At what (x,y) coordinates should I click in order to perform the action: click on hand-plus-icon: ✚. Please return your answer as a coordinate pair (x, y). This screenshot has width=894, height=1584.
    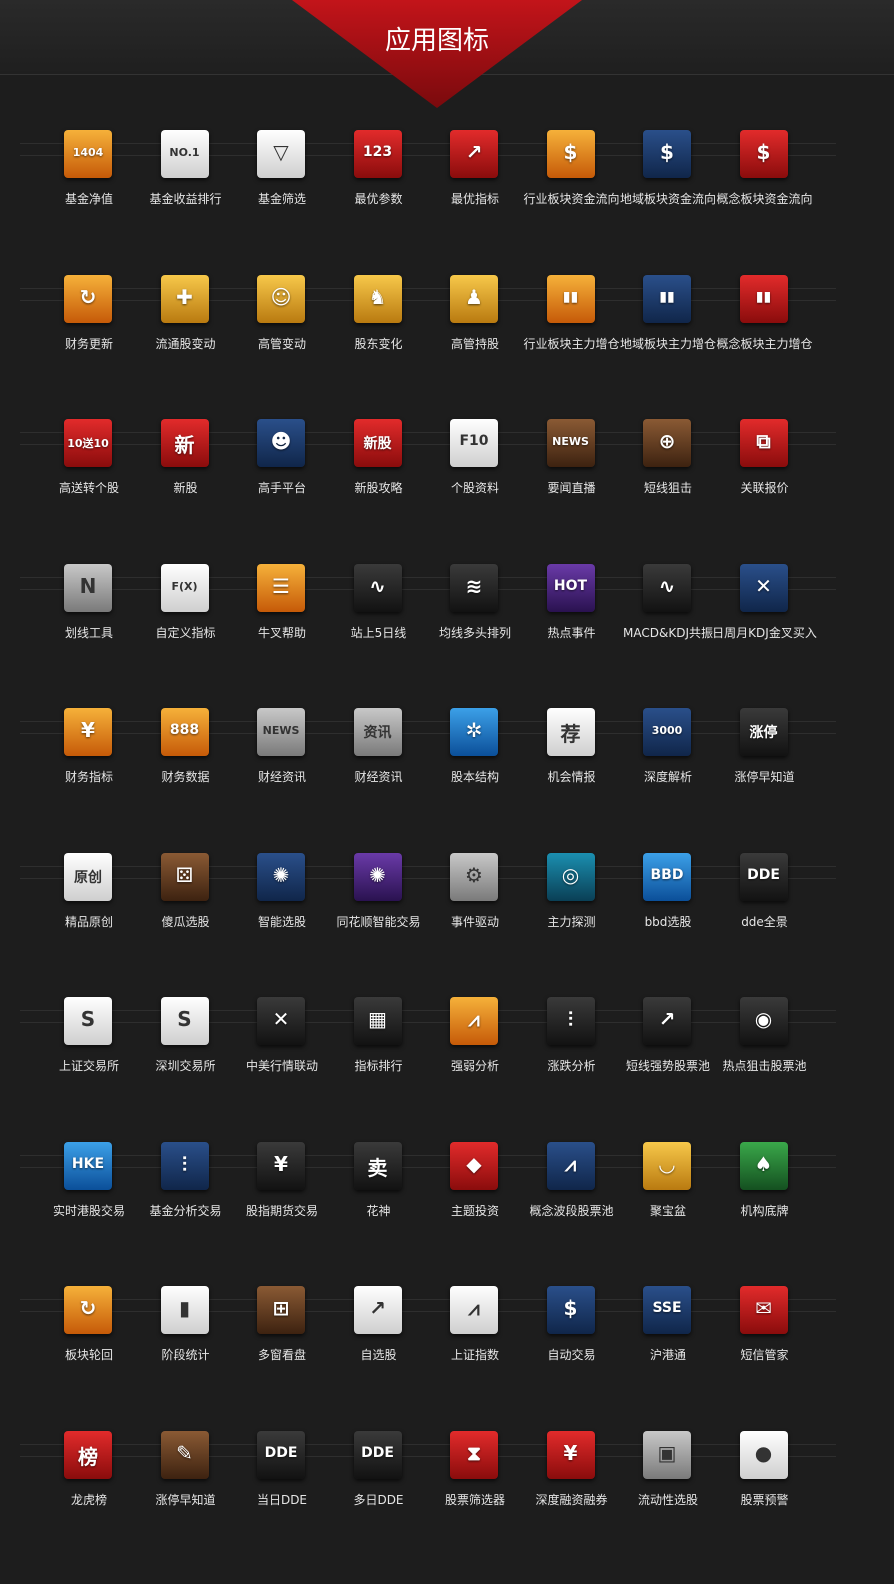
    Looking at the image, I should click on (184, 298).